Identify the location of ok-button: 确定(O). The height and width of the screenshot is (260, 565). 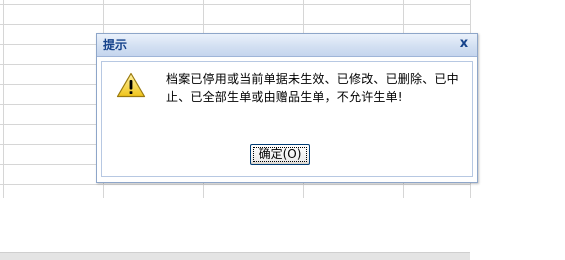
(280, 154).